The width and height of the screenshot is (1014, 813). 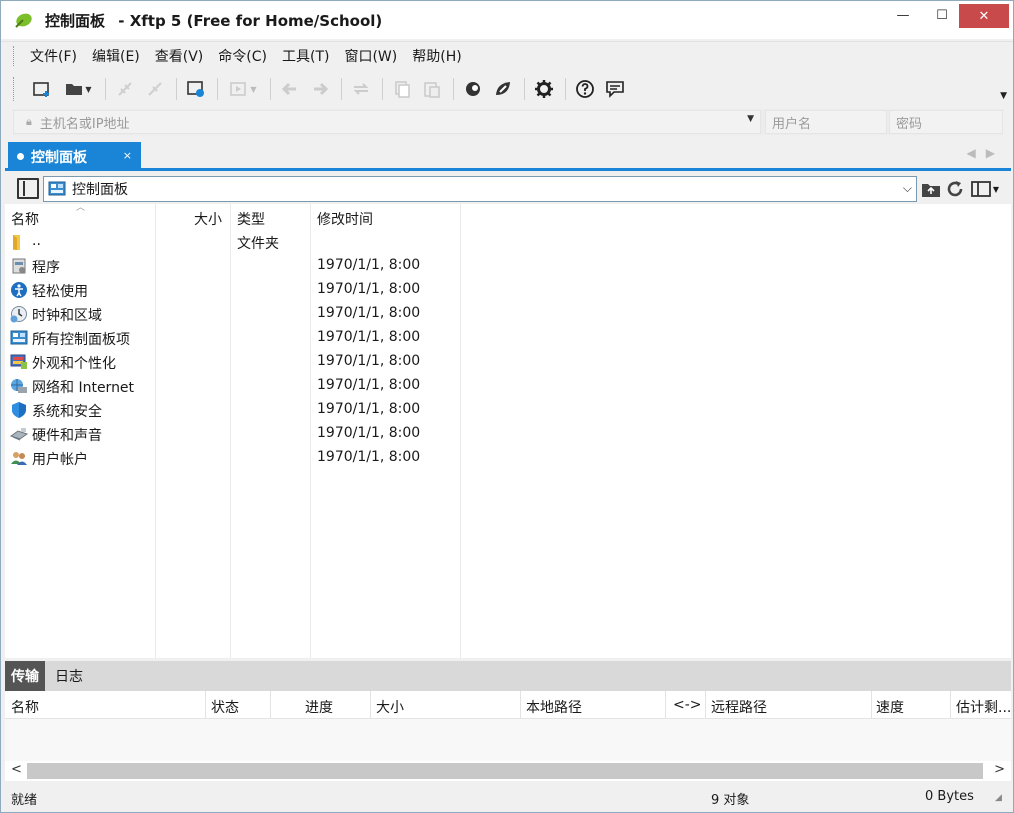 I want to click on column-header-name: 名称, so click(x=25, y=219).